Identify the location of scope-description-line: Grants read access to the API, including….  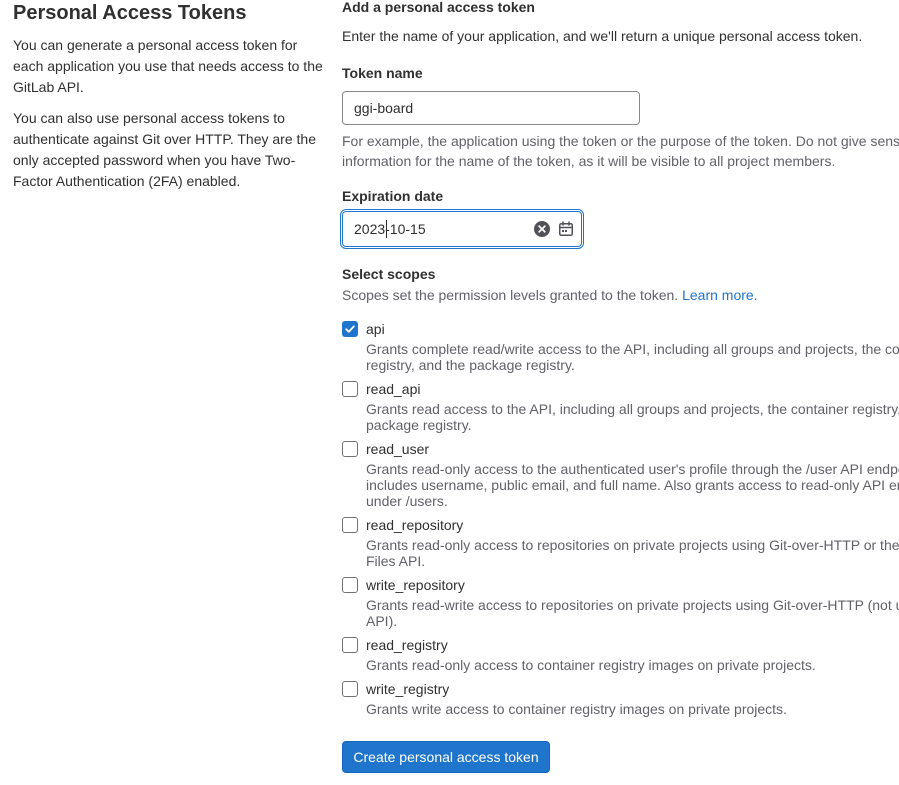
(632, 409).